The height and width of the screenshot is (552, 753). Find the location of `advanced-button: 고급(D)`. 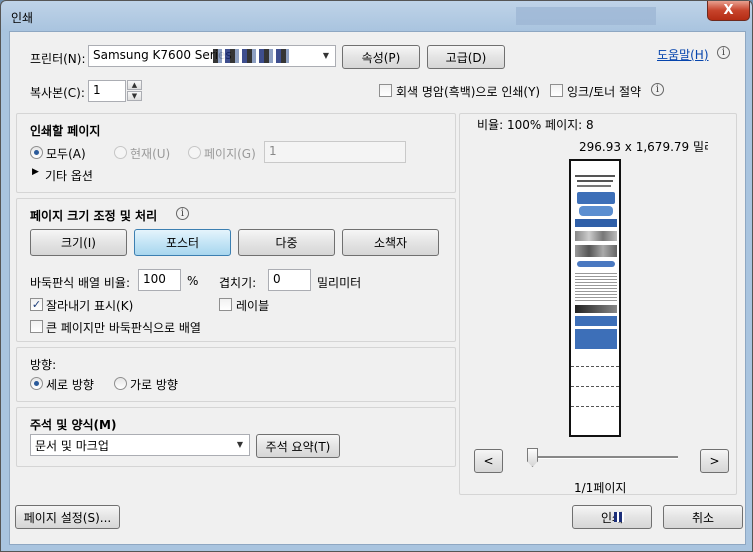

advanced-button: 고급(D) is located at coordinates (466, 57).